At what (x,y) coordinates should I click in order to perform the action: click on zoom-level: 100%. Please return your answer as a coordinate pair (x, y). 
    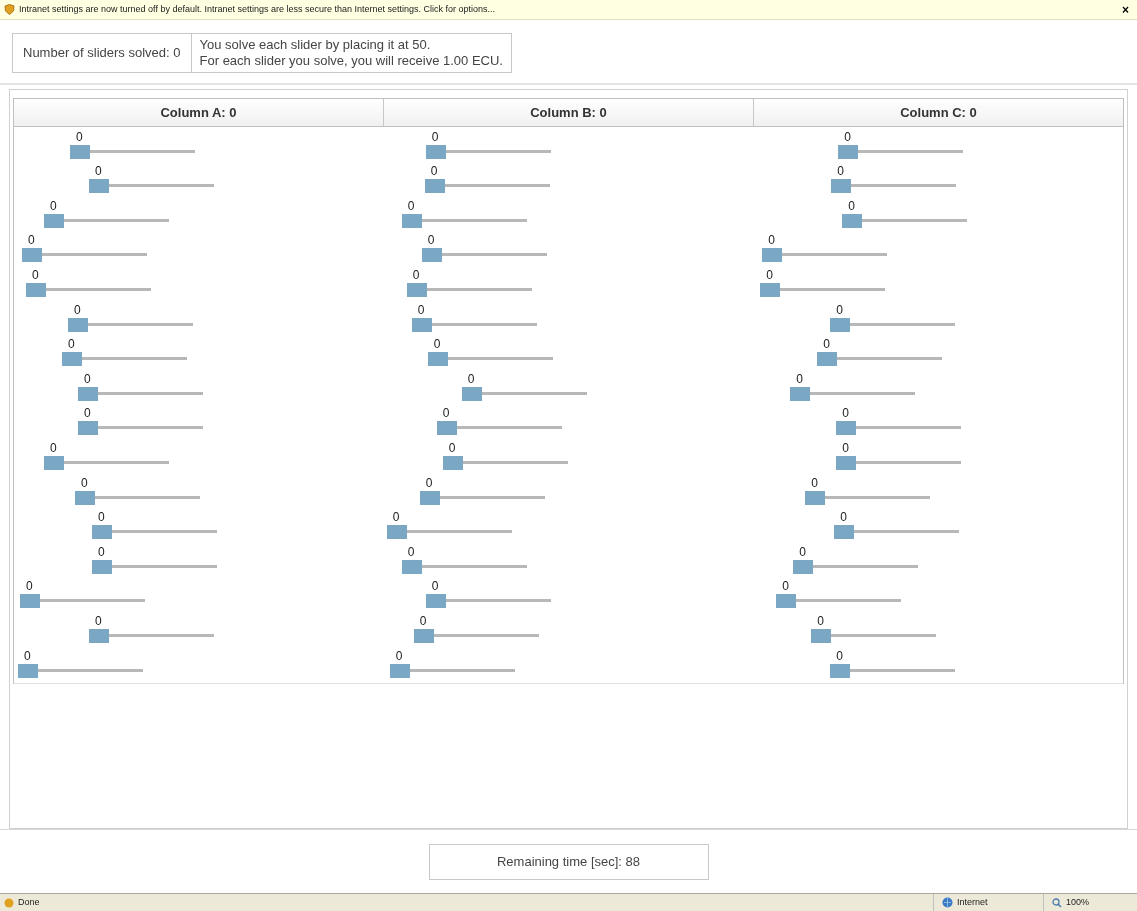
    Looking at the image, I should click on (1078, 902).